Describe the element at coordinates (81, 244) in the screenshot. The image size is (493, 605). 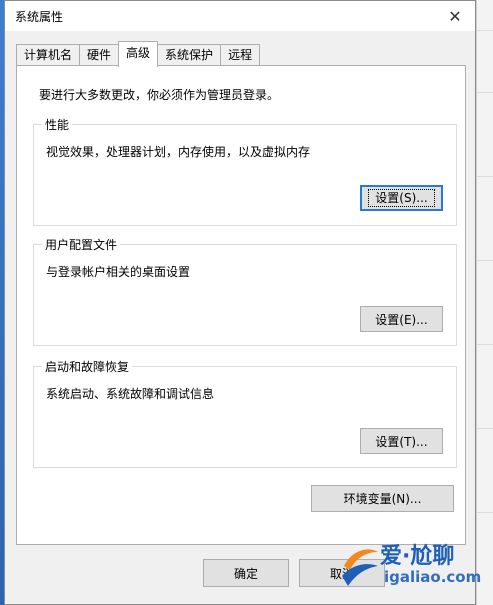
I see `user-profiles-group-title: 用户配置文件` at that location.